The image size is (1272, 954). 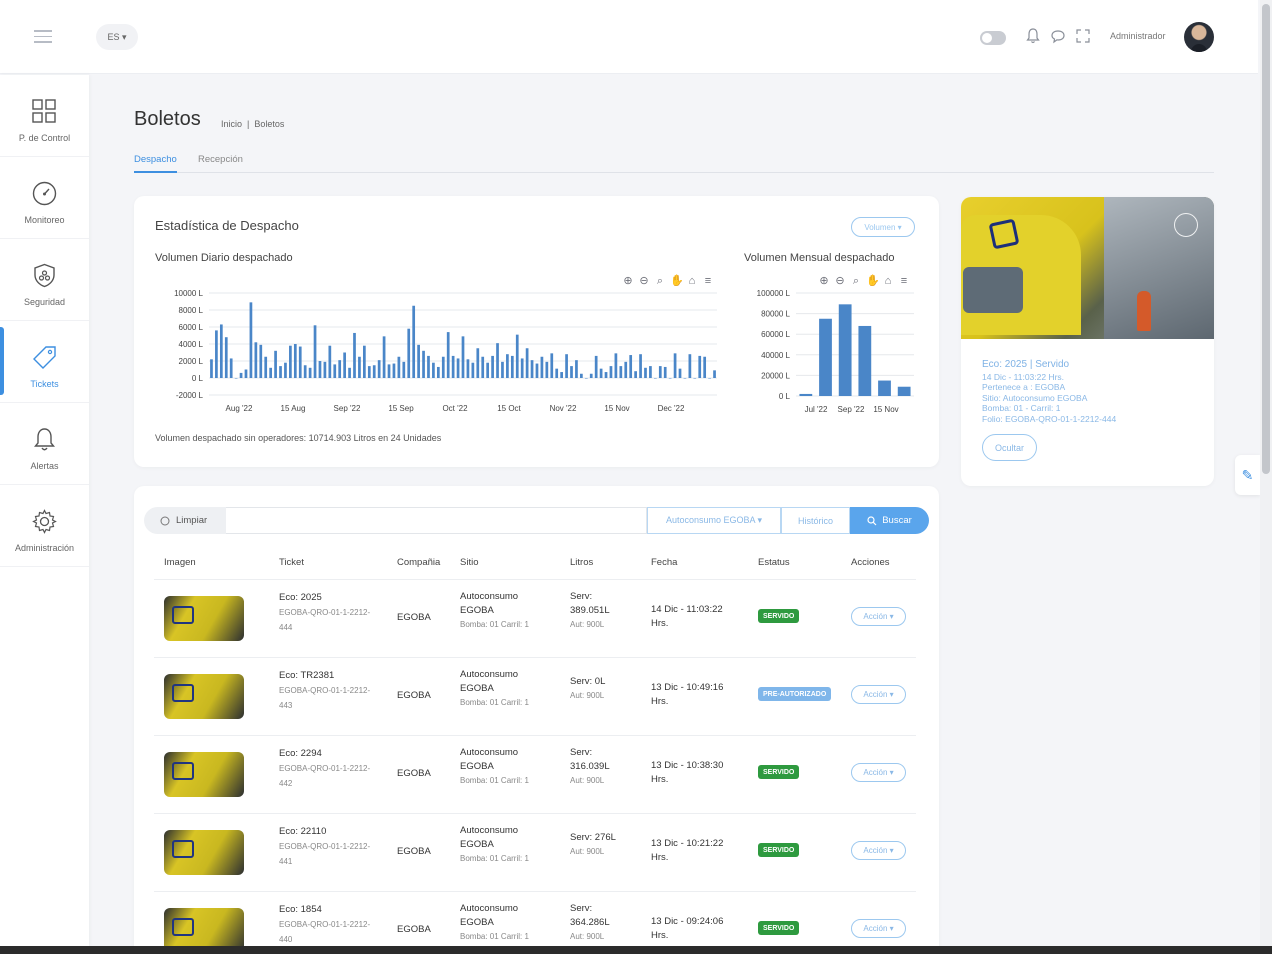 What do you see at coordinates (590, 922) in the screenshot?
I see `liters-cell: Serv: 364.286L Aut: 900L` at bounding box center [590, 922].